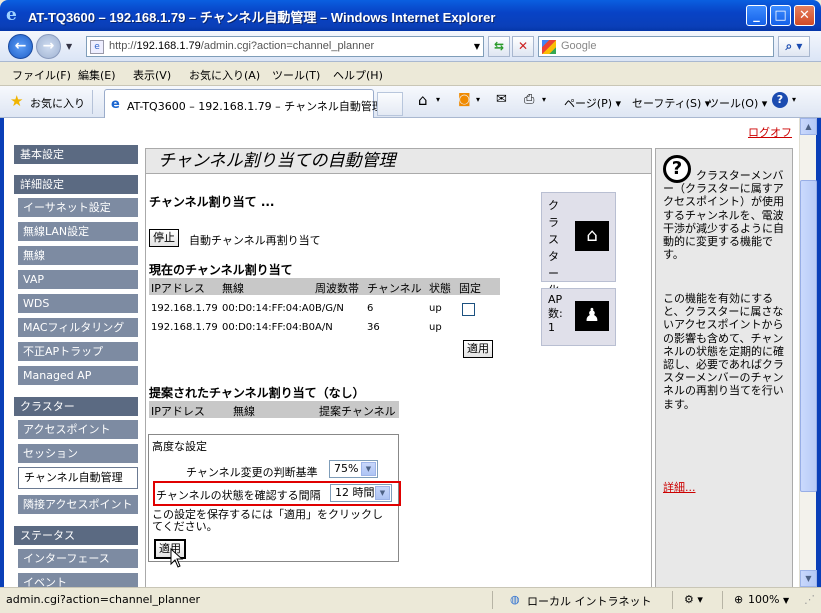 Image resolution: width=821 pixels, height=613 pixels. I want to click on help-icon: ?, so click(780, 100).